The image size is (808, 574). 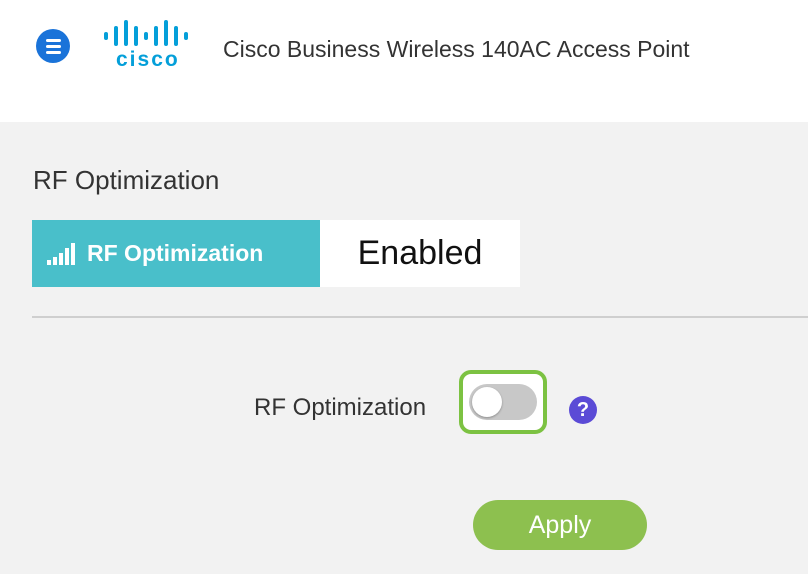 I want to click on rf-optimization-field-label: RF Optimization, so click(x=340, y=407).